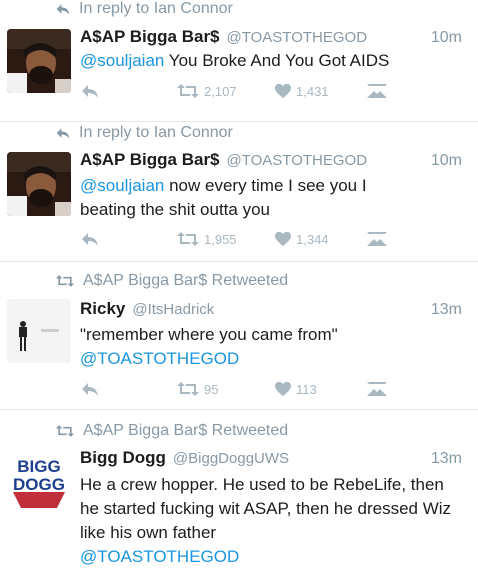 This screenshot has width=478, height=570. What do you see at coordinates (312, 91) in the screenshot?
I see `like-count: 1,431` at bounding box center [312, 91].